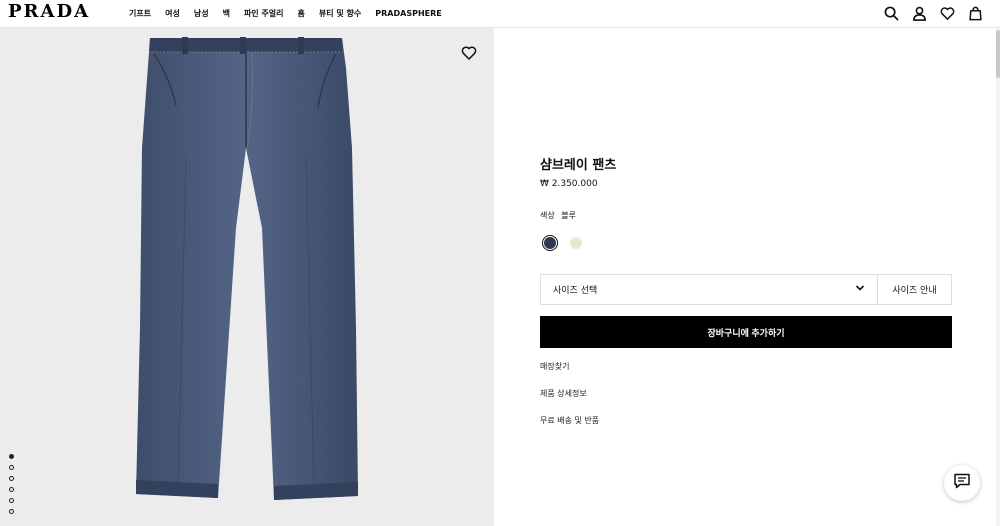 This screenshot has width=1000, height=526. I want to click on header-icons, so click(933, 13).